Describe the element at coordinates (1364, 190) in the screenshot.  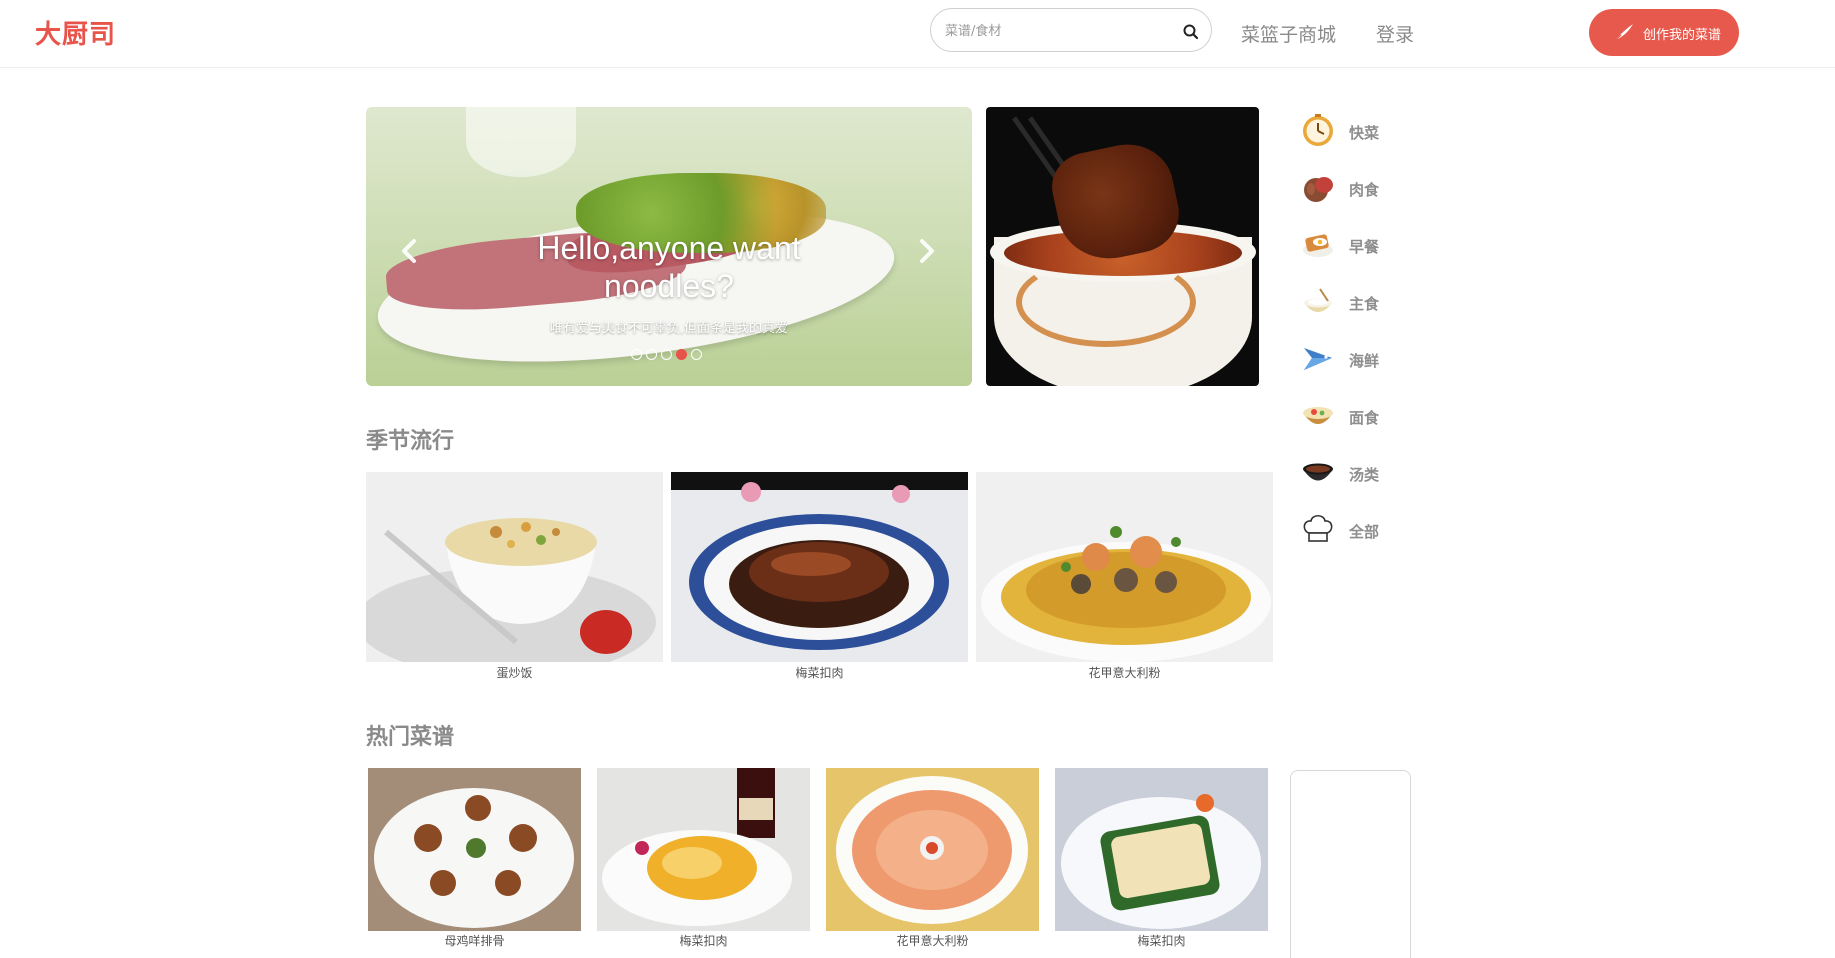
I see `category-label: 肉食` at that location.